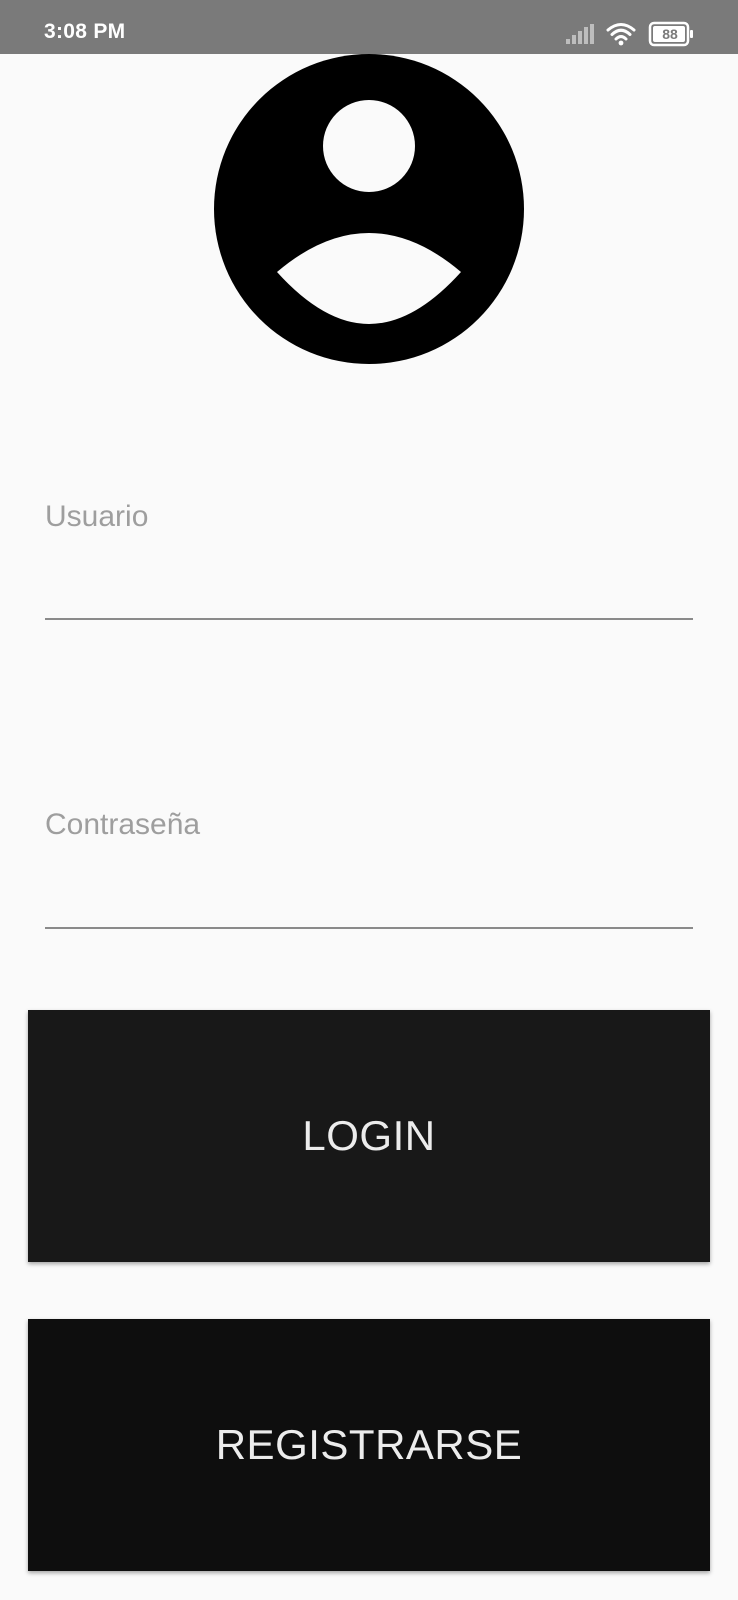  What do you see at coordinates (369, 878) in the screenshot?
I see `password-input` at bounding box center [369, 878].